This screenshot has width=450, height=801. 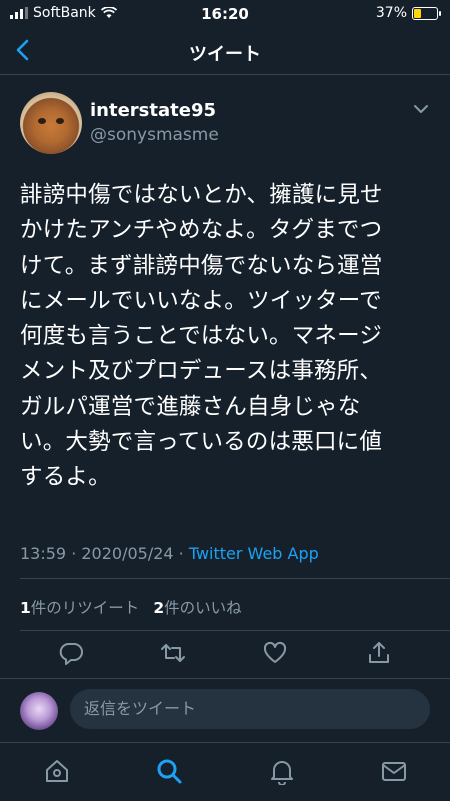 I want to click on reply-icon, so click(x=71, y=653).